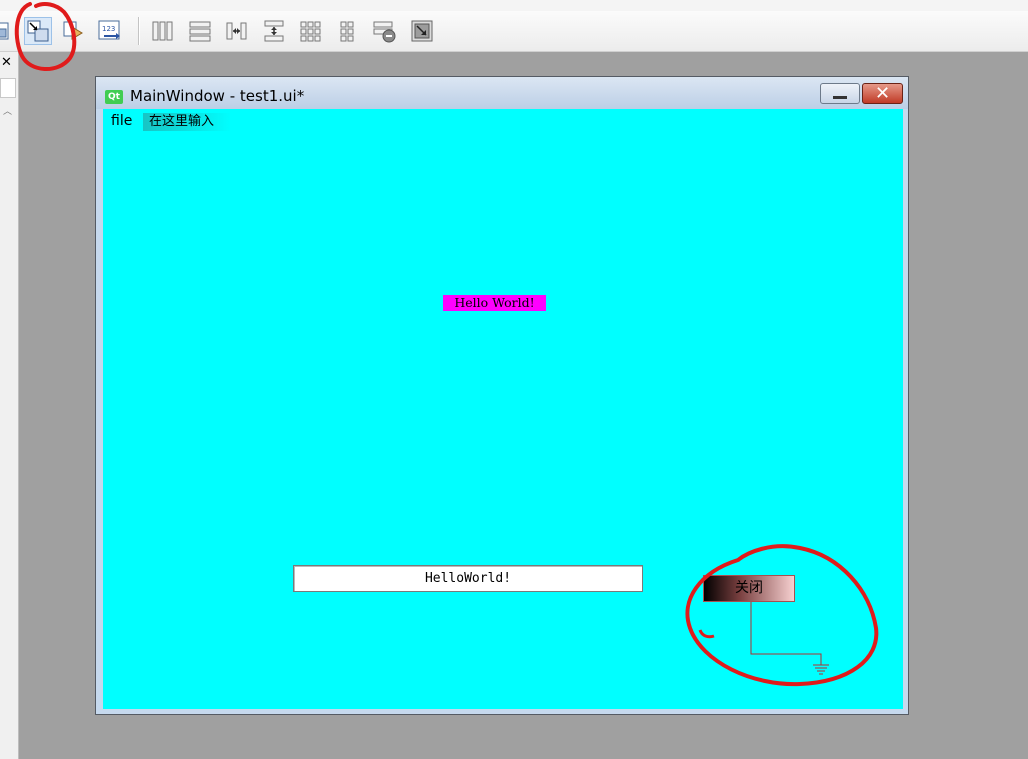 This screenshot has width=1028, height=759. Describe the element at coordinates (494, 303) in the screenshot. I see `hello-label: Hello World!` at that location.